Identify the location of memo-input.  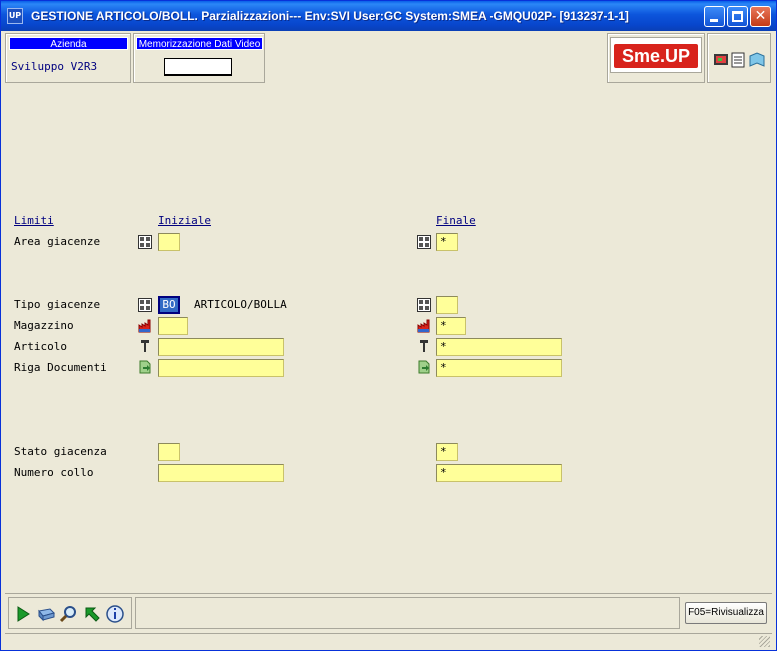
(198, 67).